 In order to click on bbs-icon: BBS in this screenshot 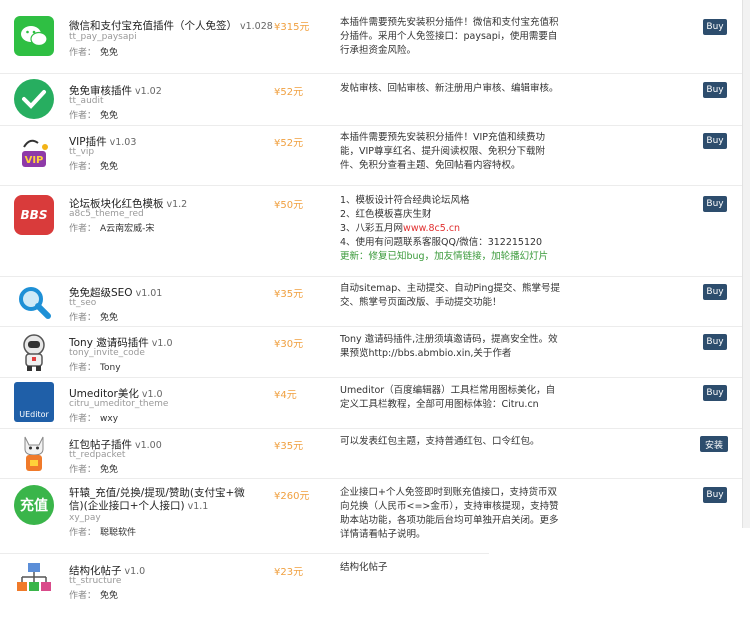, I will do `click(34, 215)`.